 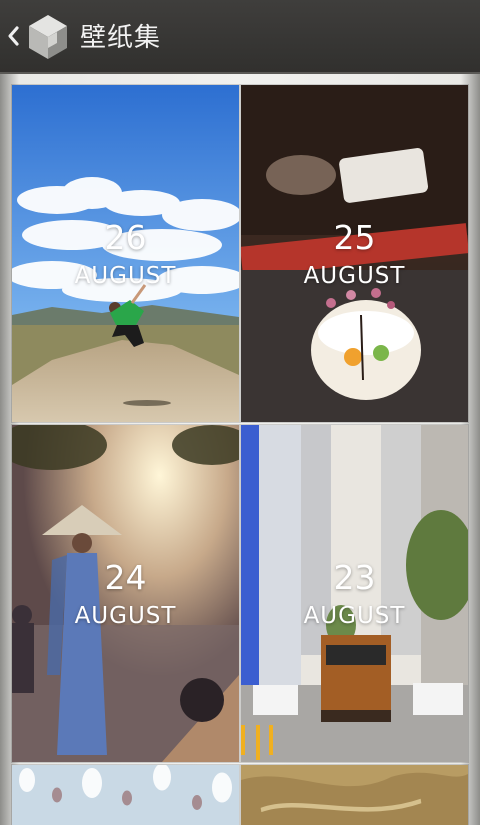 What do you see at coordinates (121, 38) in the screenshot?
I see `page-title: 壁纸集` at bounding box center [121, 38].